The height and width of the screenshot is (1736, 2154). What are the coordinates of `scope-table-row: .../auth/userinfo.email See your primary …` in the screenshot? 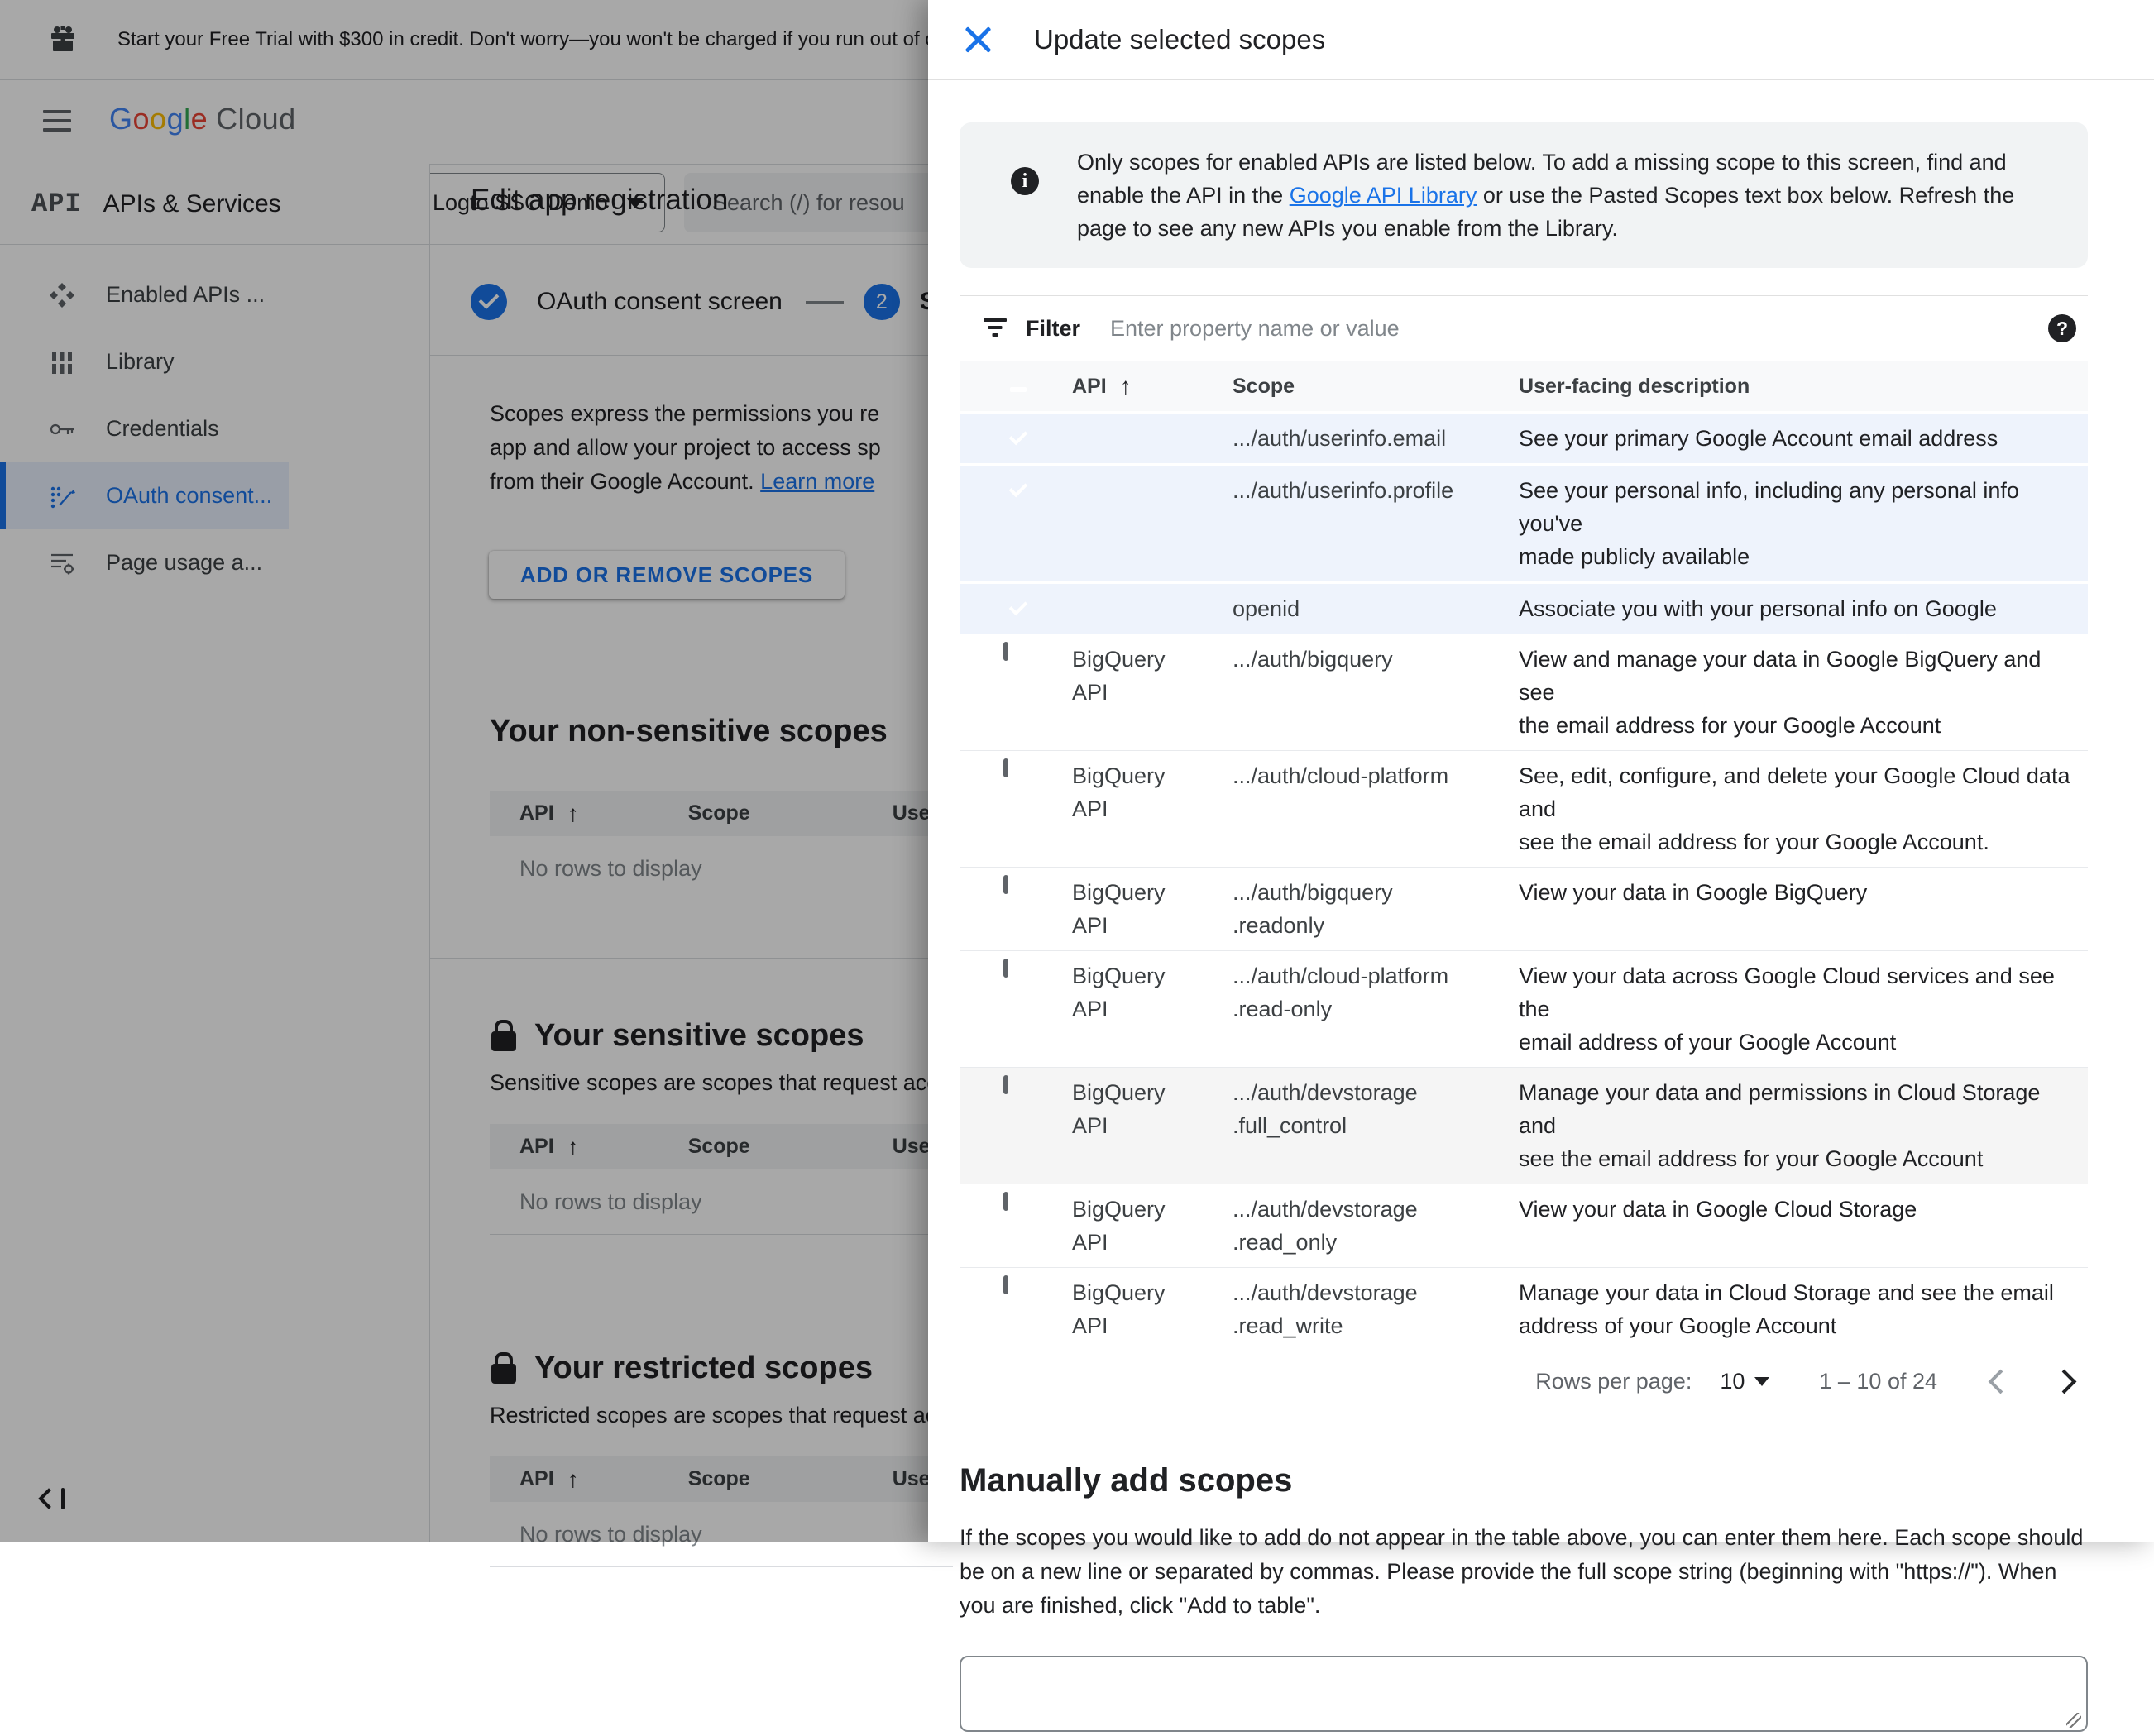 It's located at (1524, 437).